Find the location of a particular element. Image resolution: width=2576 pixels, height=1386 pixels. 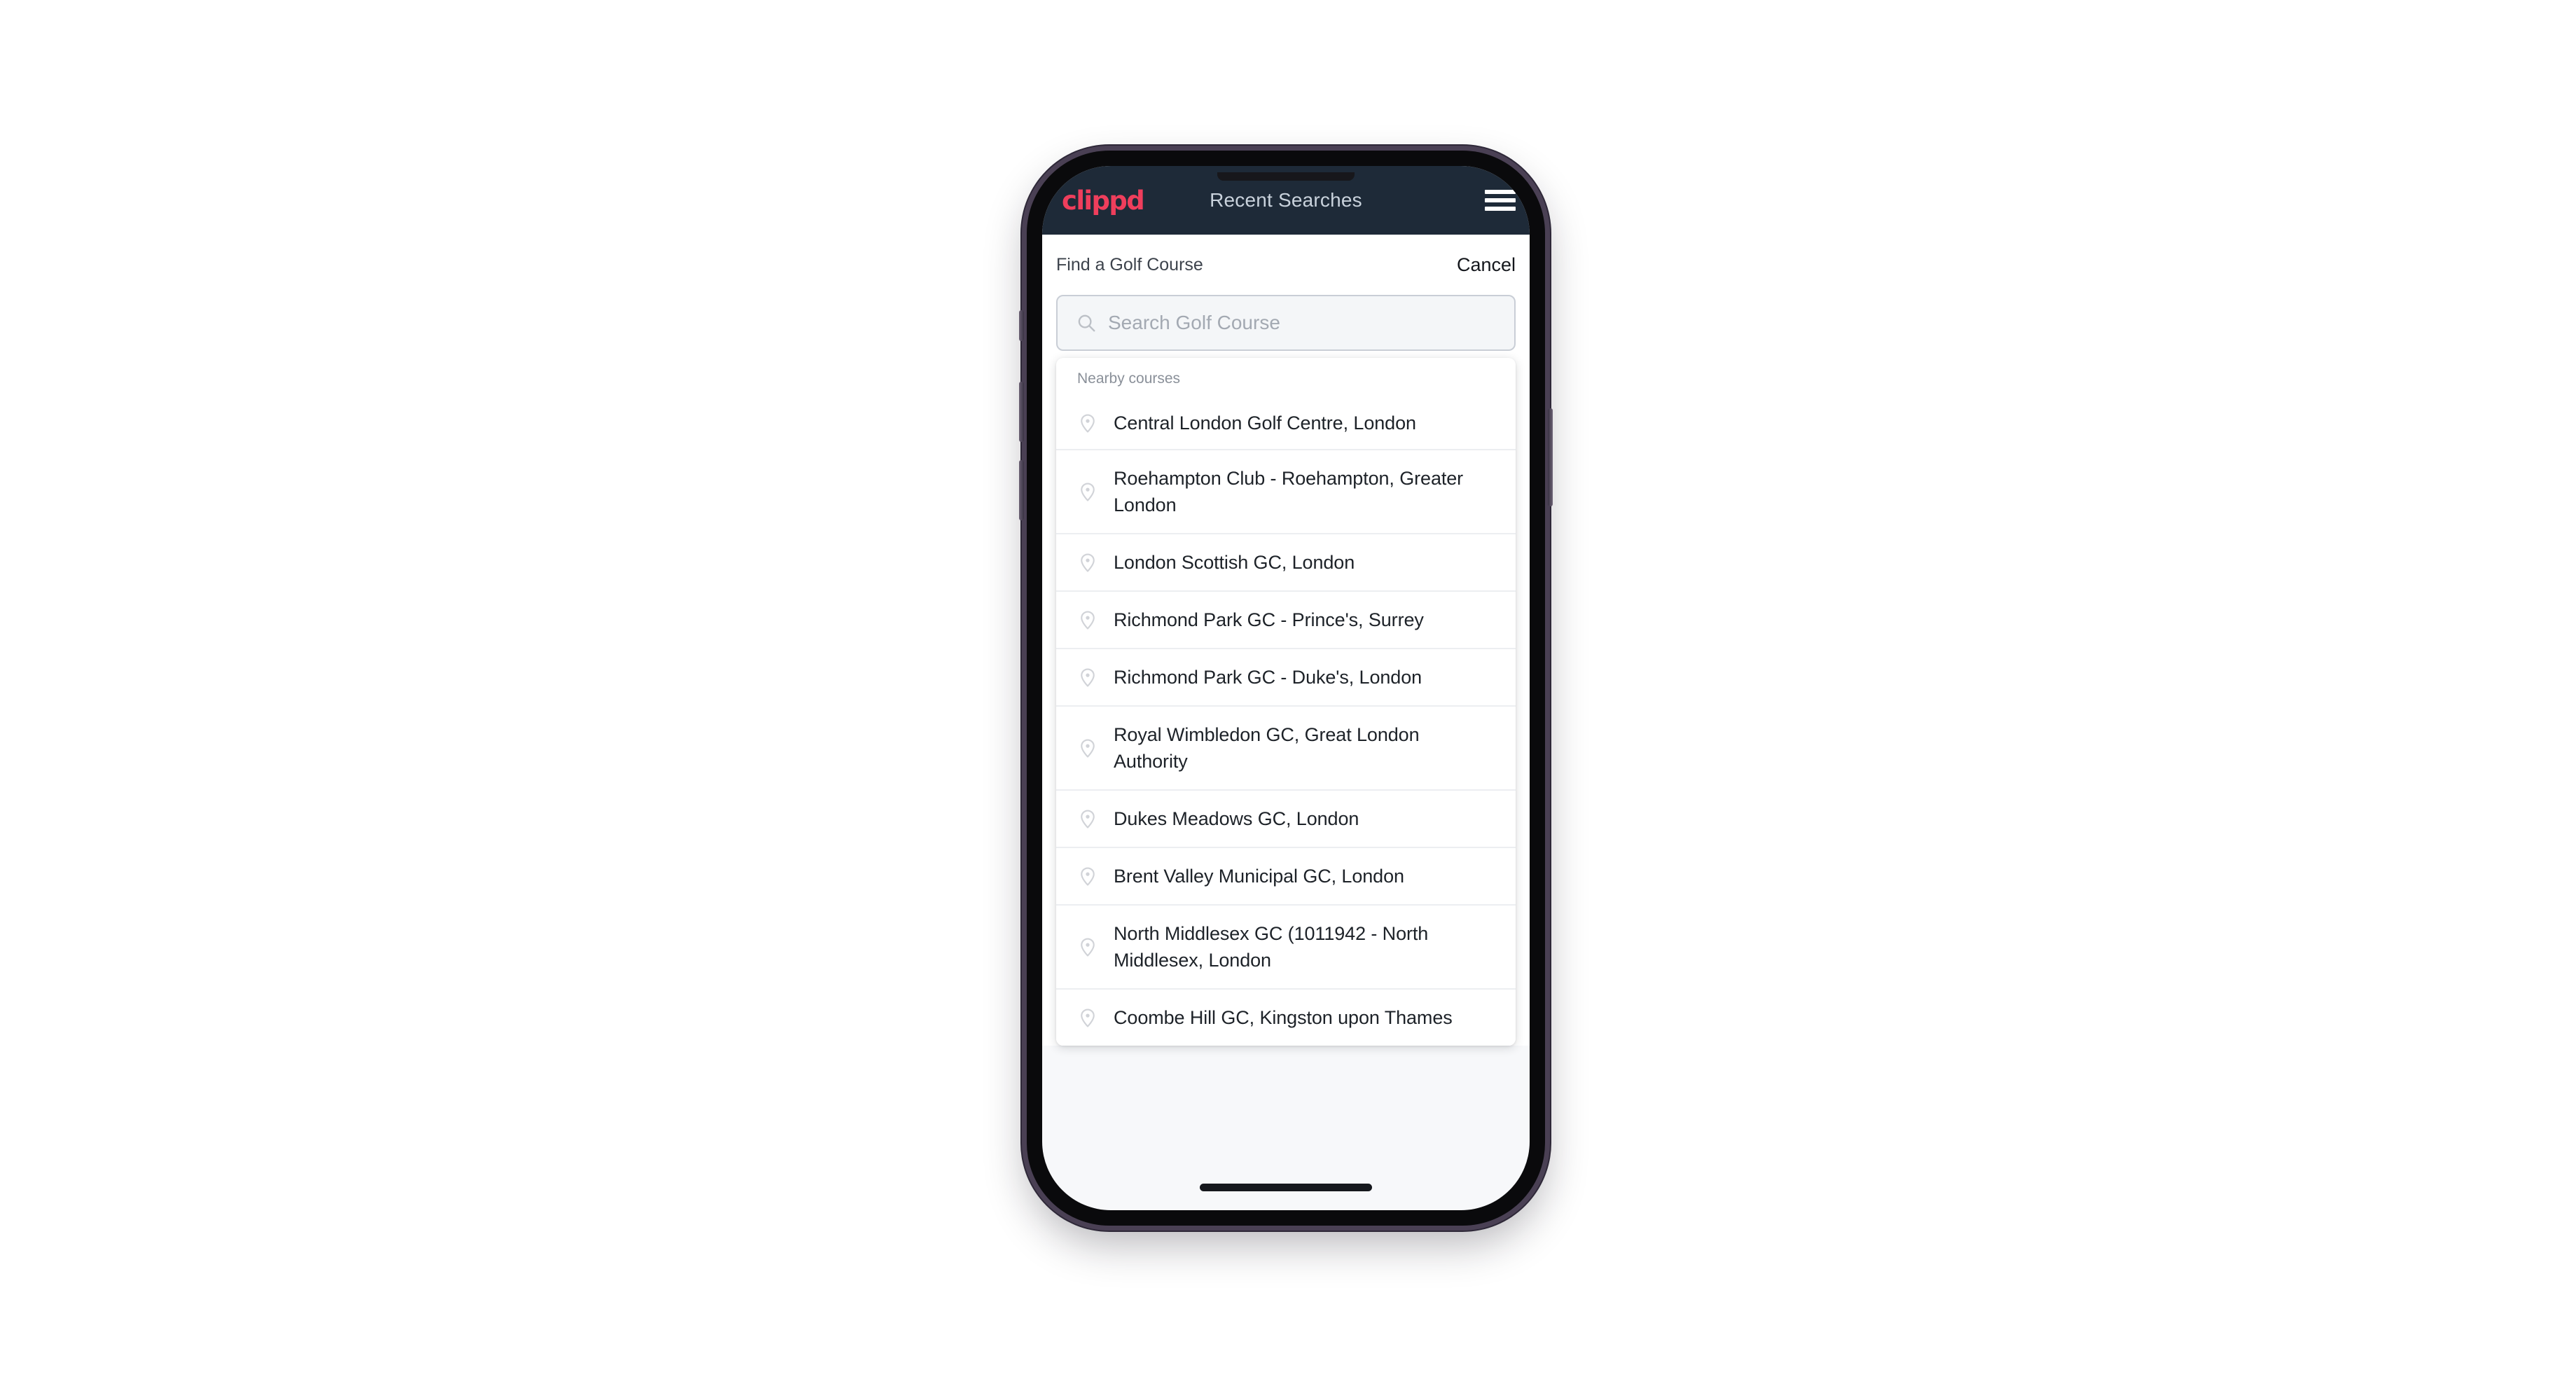

result-row: Richmond Park GC - Prince's, Surrey is located at coordinates (1286, 619).